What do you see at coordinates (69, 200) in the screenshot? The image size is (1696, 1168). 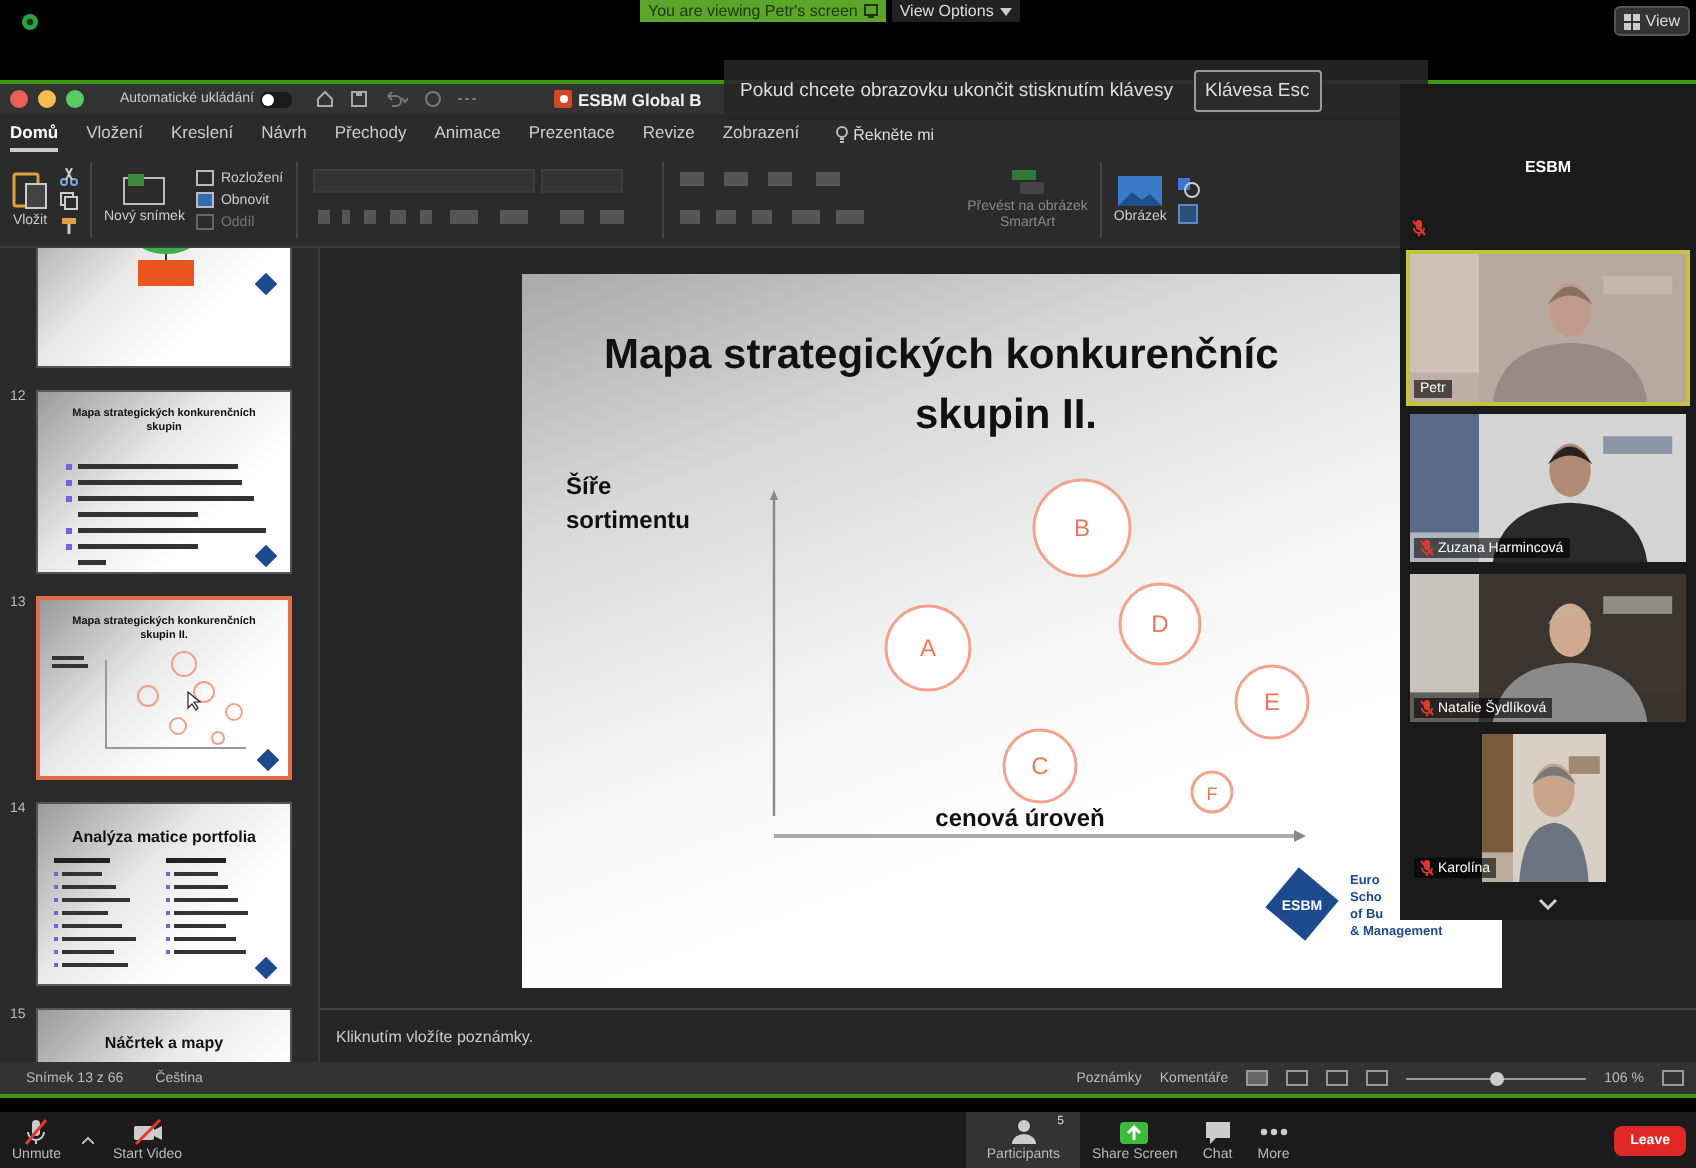 I see `copy-icon` at bounding box center [69, 200].